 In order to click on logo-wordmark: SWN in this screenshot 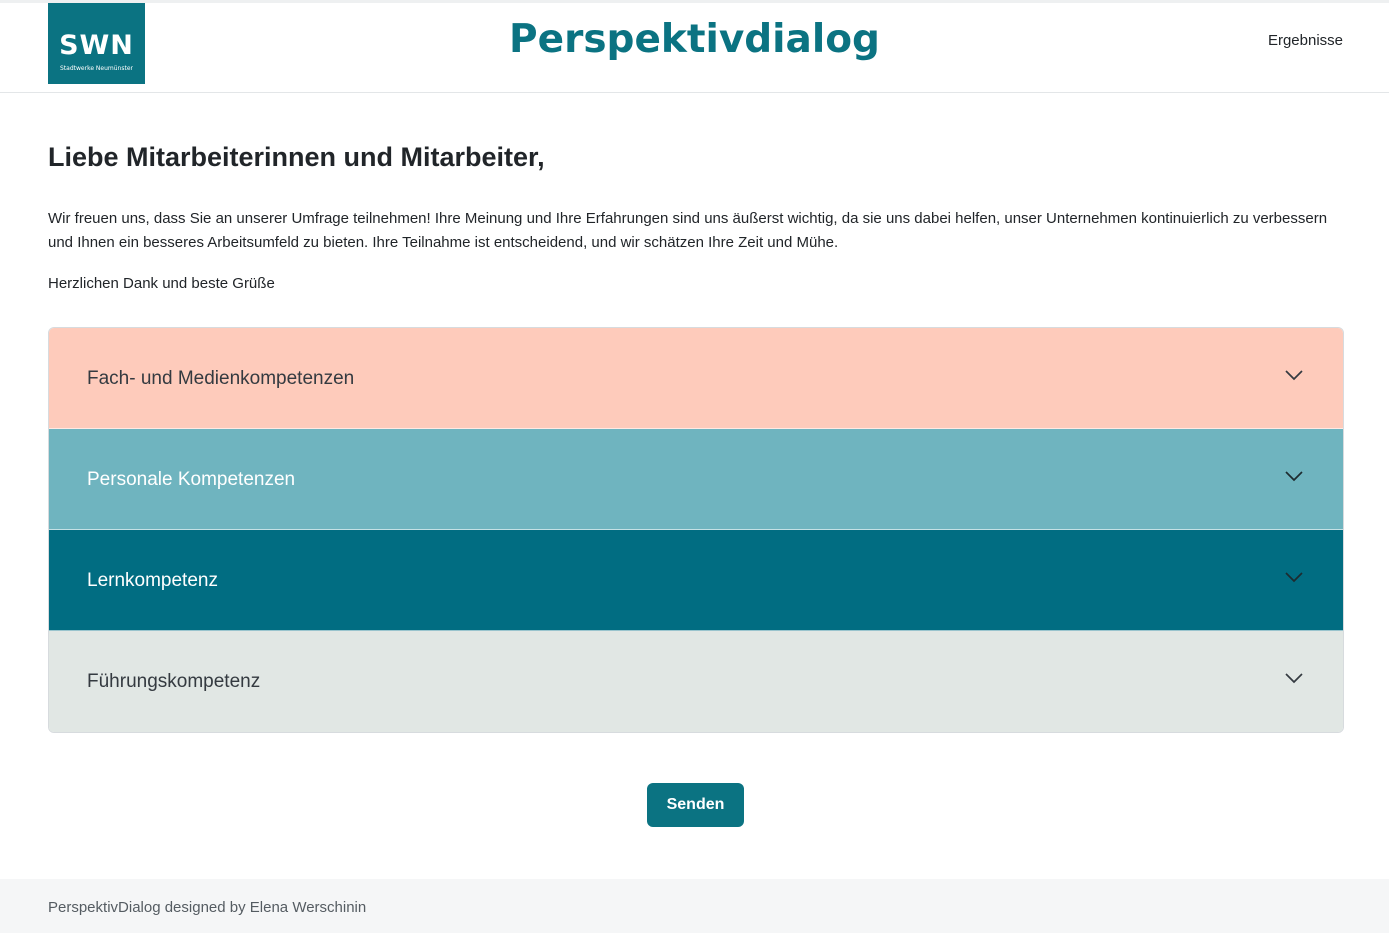, I will do `click(96, 45)`.